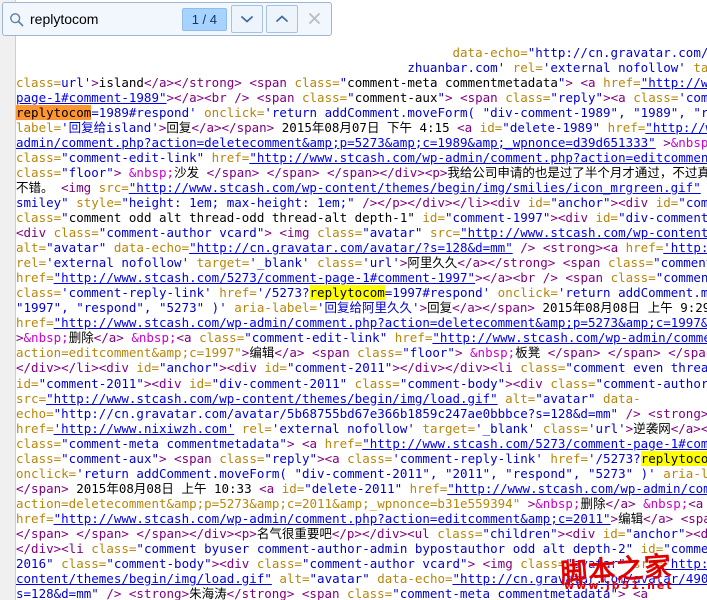 The width and height of the screenshot is (707, 600). I want to click on source-token: data-, so click(618, 398).